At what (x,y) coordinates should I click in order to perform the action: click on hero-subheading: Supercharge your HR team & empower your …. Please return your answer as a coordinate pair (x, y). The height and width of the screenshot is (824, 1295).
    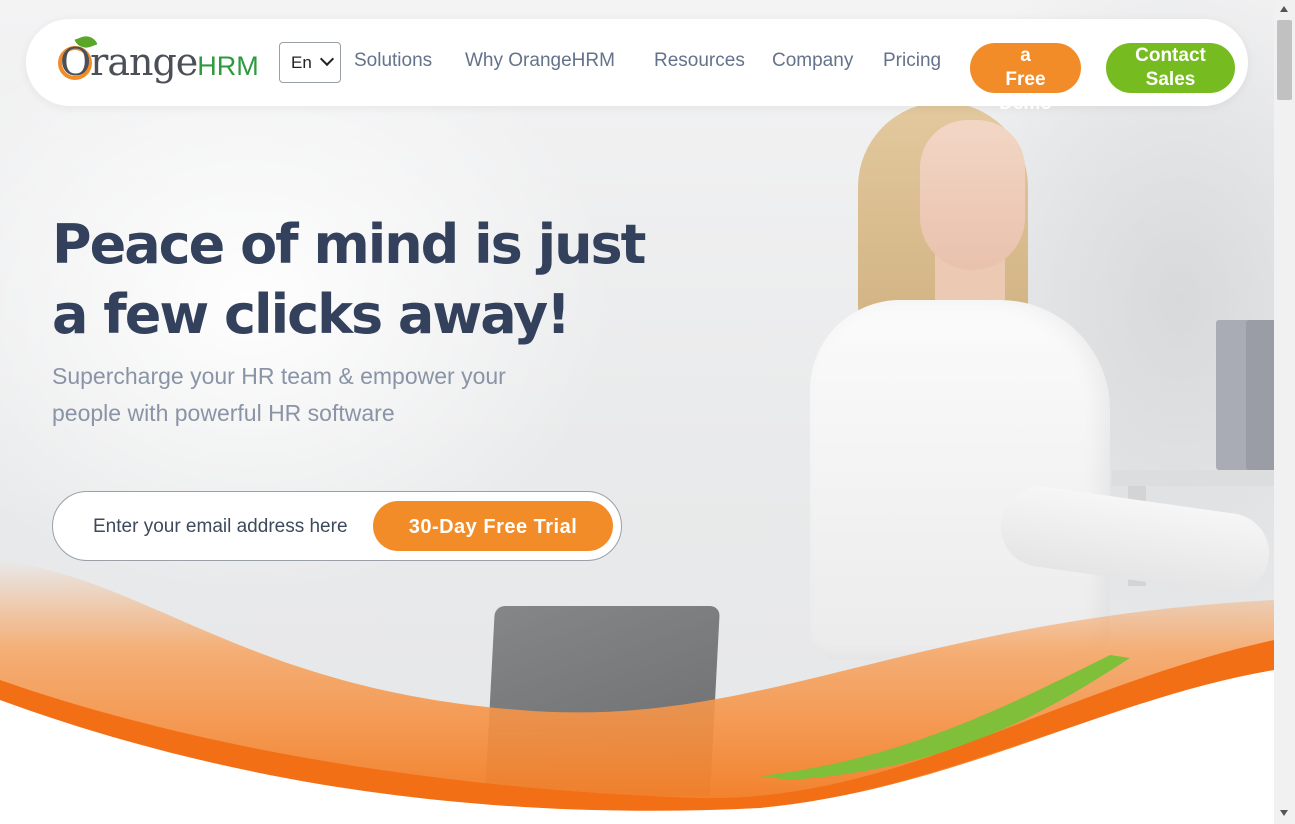
    Looking at the image, I should click on (312, 395).